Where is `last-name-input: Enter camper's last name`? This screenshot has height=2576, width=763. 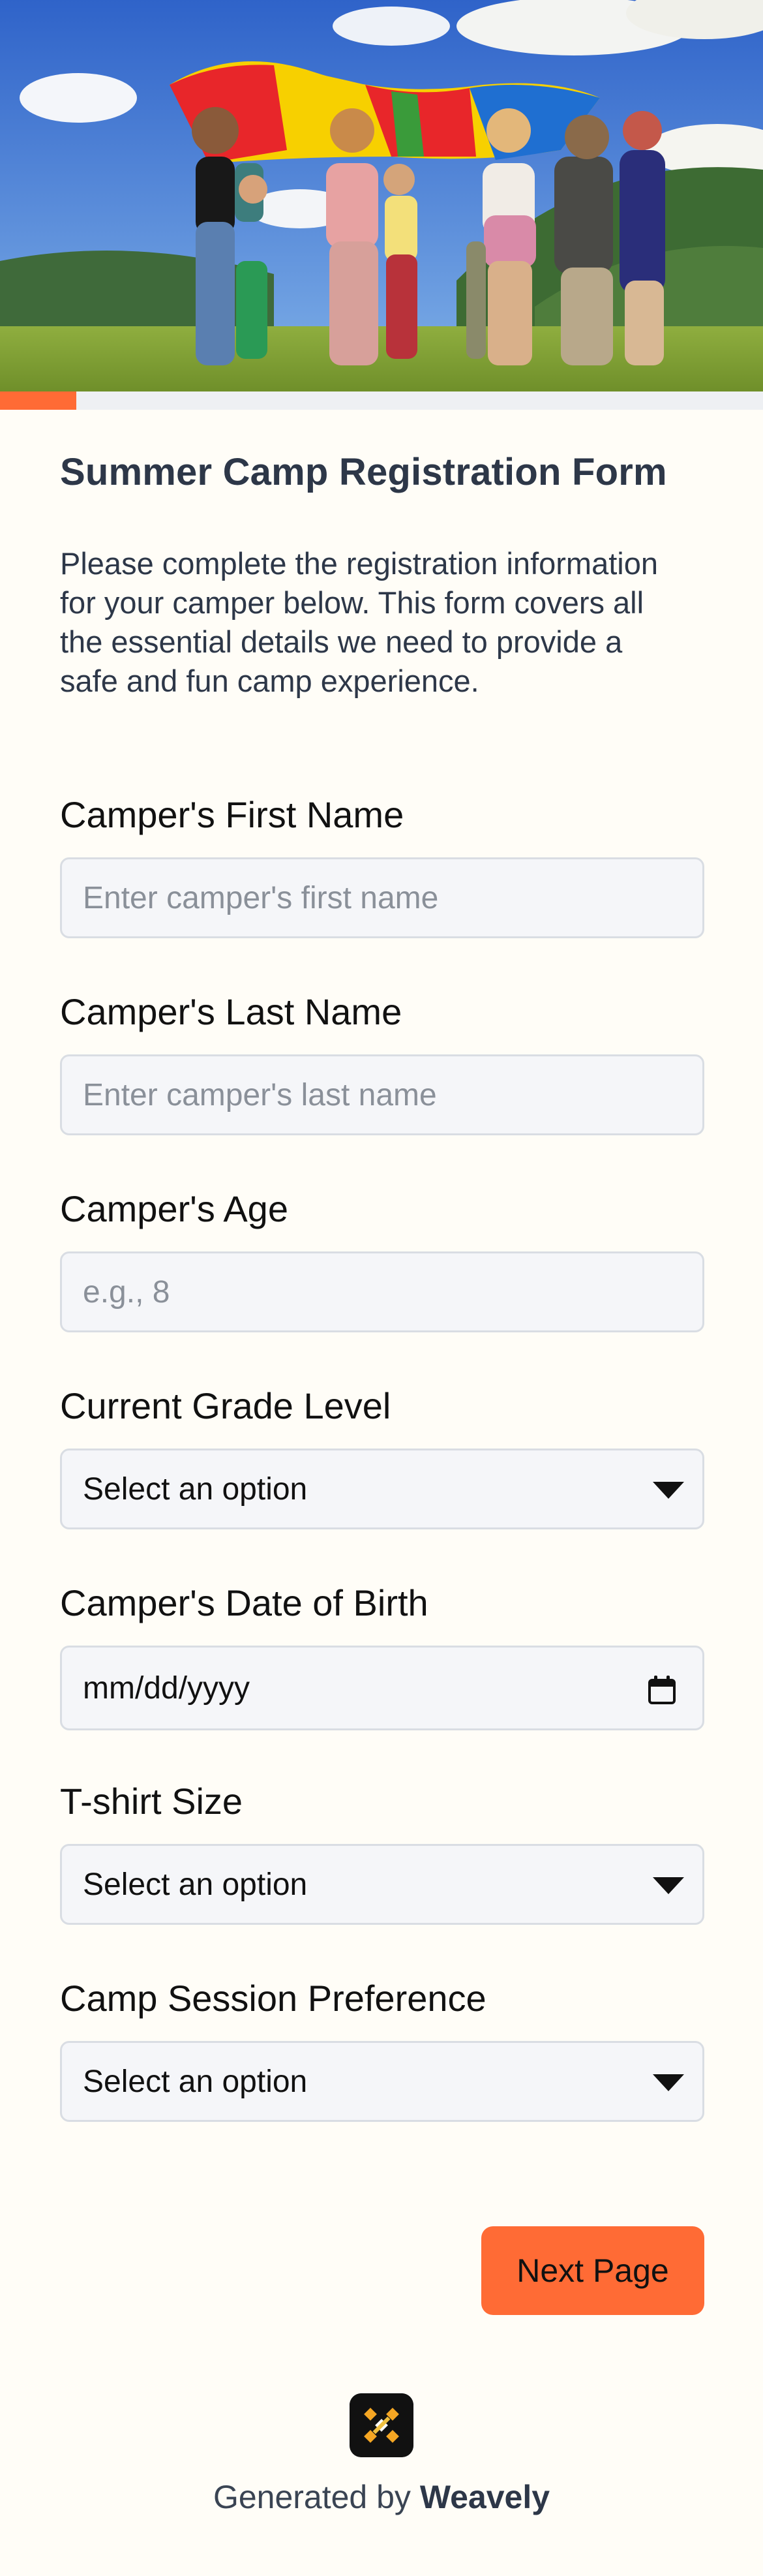 last-name-input: Enter camper's last name is located at coordinates (382, 1094).